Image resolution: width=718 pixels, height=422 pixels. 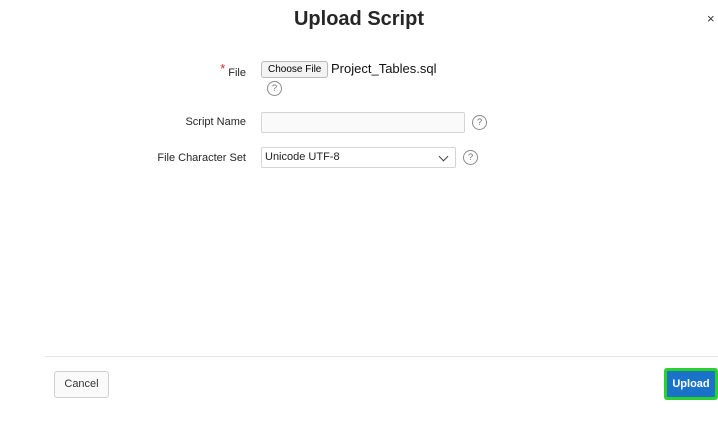 I want to click on file-label-text: File, so click(x=237, y=73).